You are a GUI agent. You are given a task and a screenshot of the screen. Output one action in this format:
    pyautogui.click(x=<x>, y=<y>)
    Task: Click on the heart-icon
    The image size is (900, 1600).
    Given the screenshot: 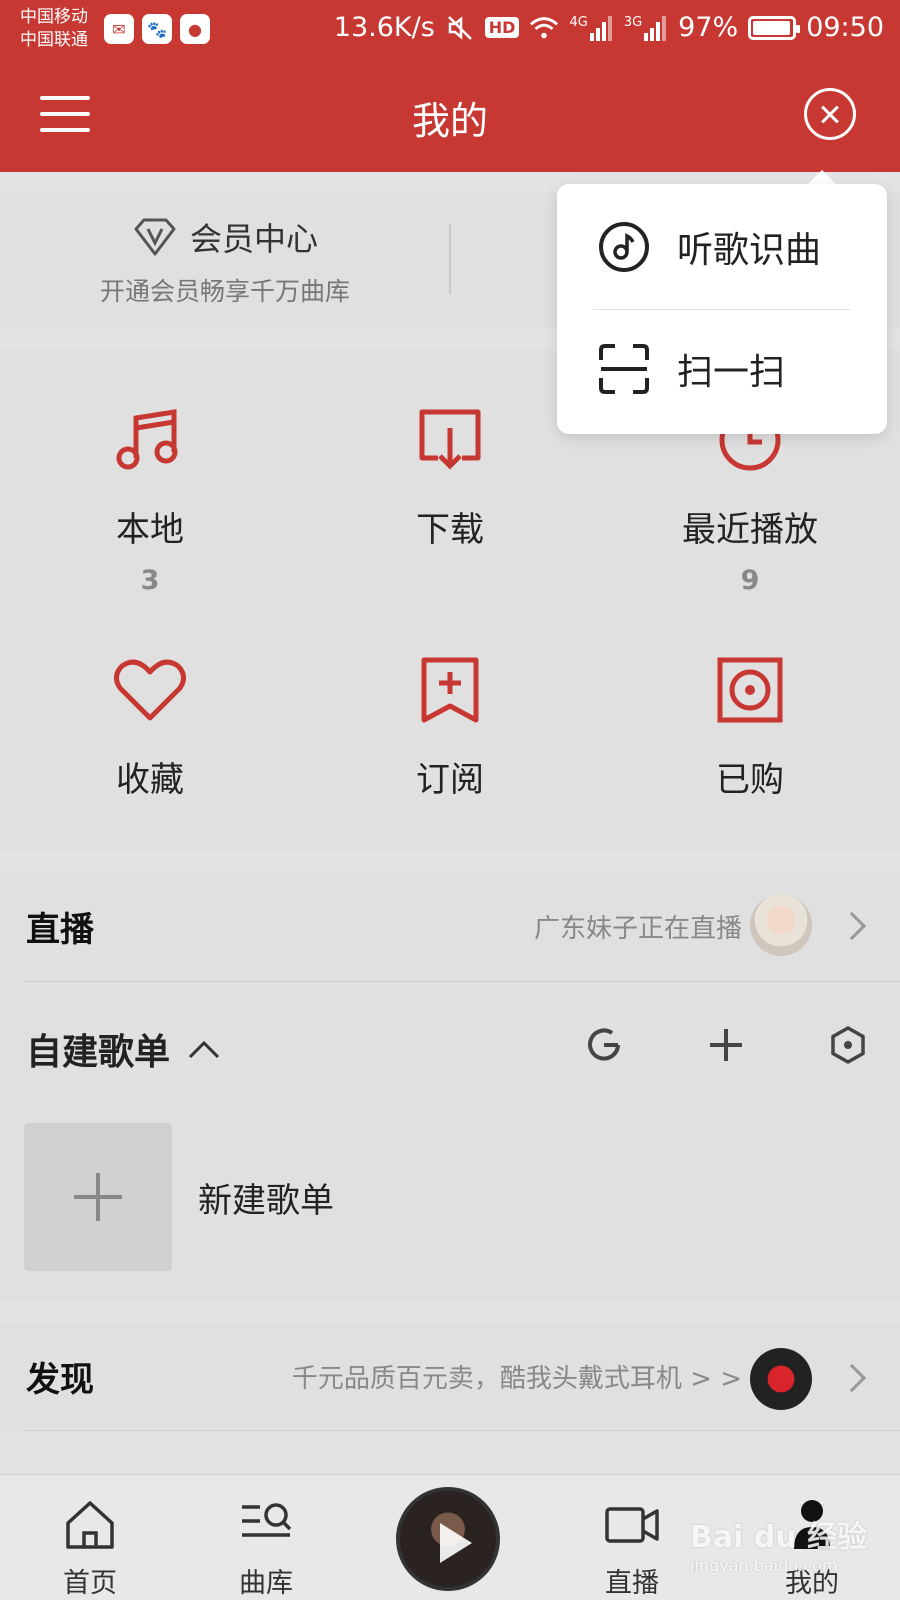 What is the action you would take?
    pyautogui.click(x=150, y=690)
    